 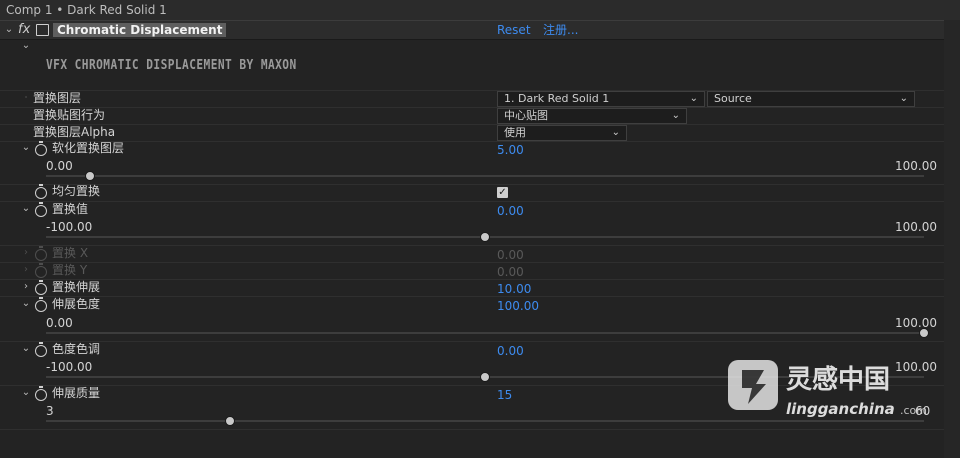 I want to click on svg-text: 灵感中国, so click(x=838, y=380).